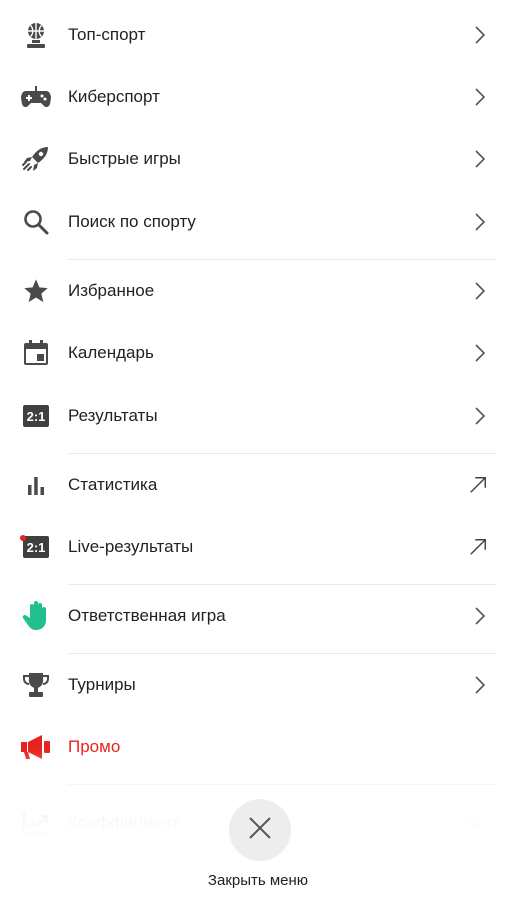 Image resolution: width=516 pixels, height=900 pixels. I want to click on megaphone-icon, so click(36, 747).